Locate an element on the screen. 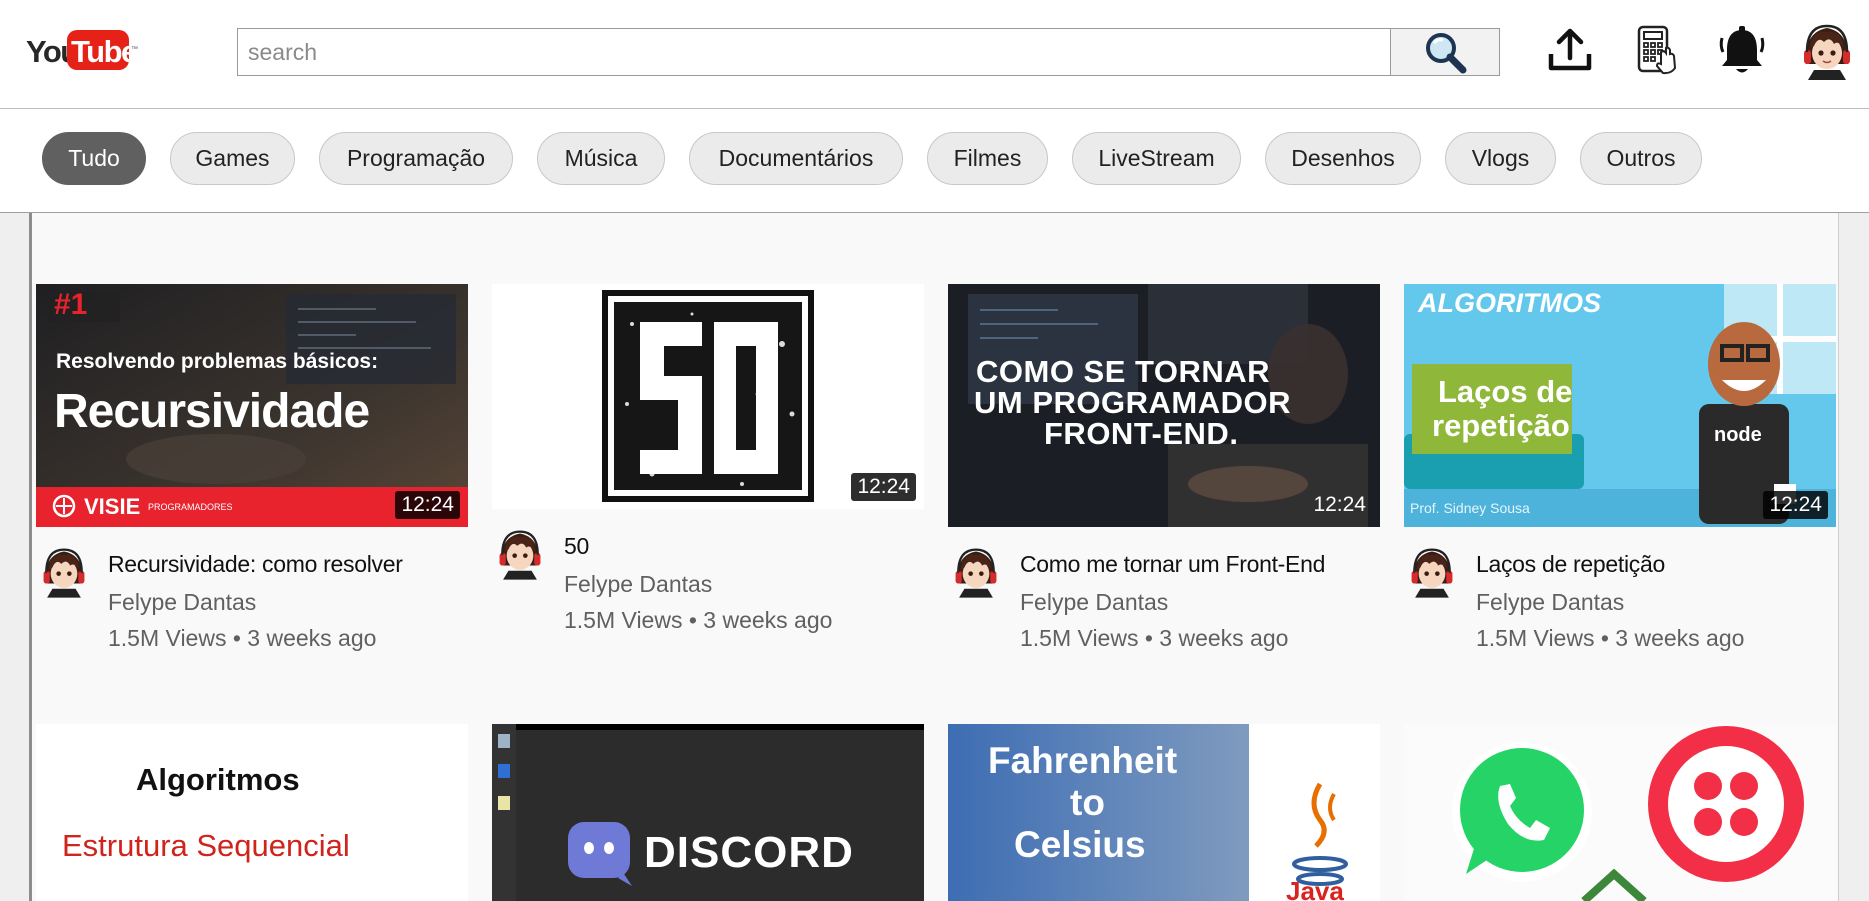 The width and height of the screenshot is (1869, 901). youtube-logo: You Tube ™ is located at coordinates (82, 51).